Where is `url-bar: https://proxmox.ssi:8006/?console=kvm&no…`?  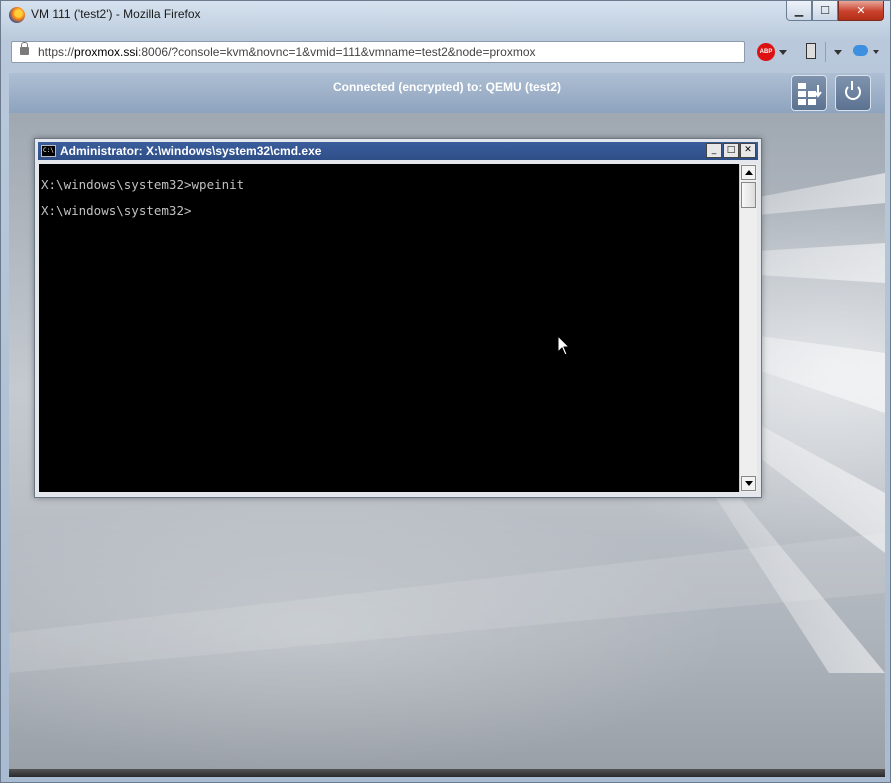
url-bar: https://proxmox.ssi:8006/?console=kvm&no… is located at coordinates (378, 52).